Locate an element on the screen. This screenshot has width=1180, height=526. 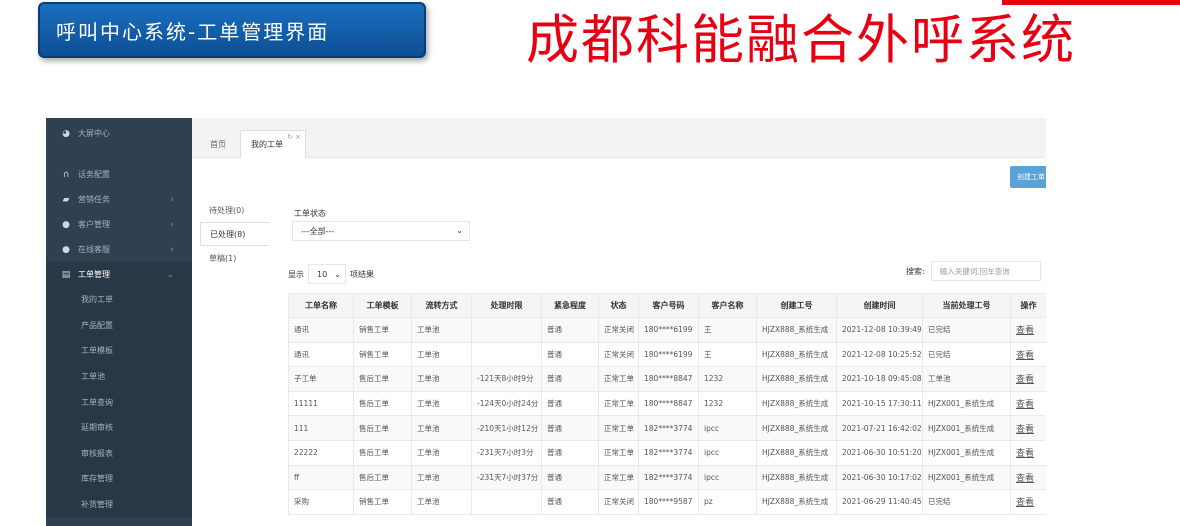
page-size-select: 10 ⌄ is located at coordinates (327, 274).